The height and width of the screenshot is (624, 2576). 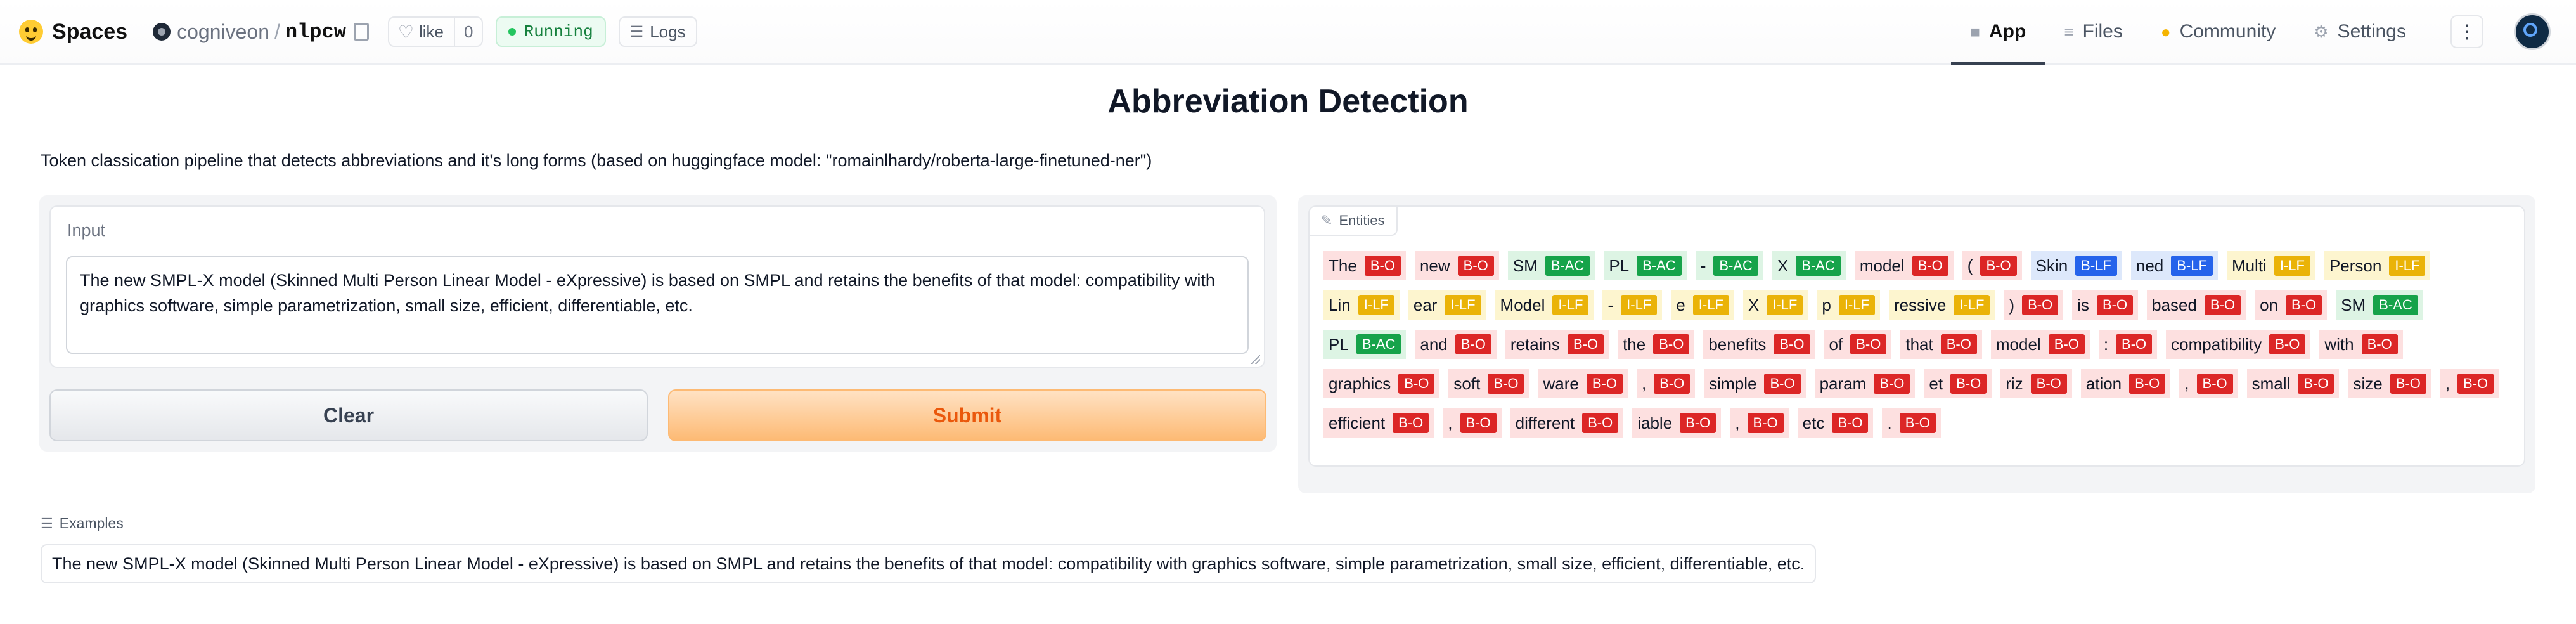 I want to click on tab-community: ● Community, so click(x=2218, y=31).